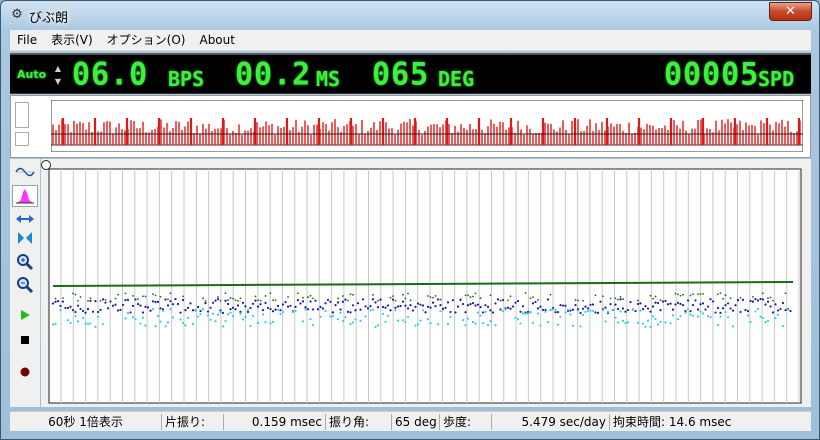  Describe the element at coordinates (58, 68) in the screenshot. I see `spinner-up-icon: ▲` at that location.